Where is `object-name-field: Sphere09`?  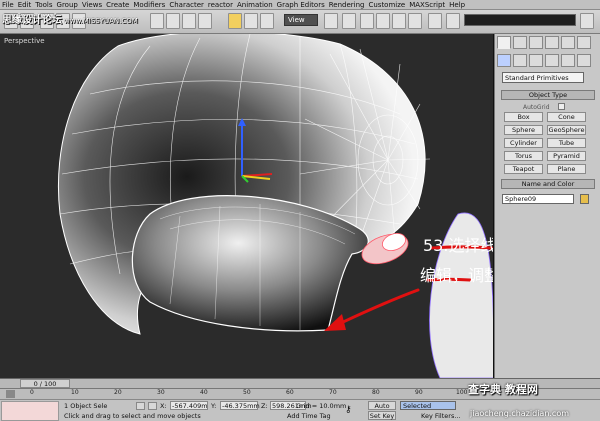 object-name-field: Sphere09 is located at coordinates (538, 199).